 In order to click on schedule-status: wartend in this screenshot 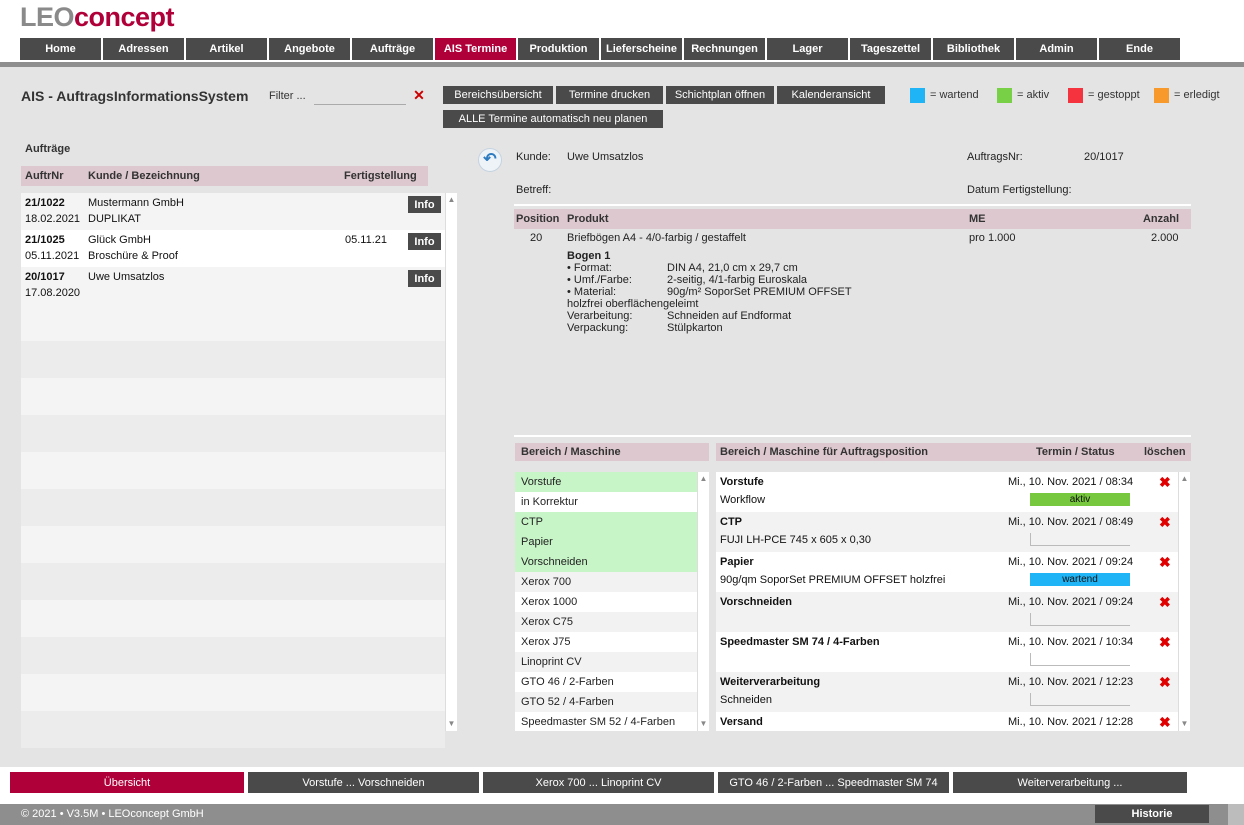, I will do `click(1080, 579)`.